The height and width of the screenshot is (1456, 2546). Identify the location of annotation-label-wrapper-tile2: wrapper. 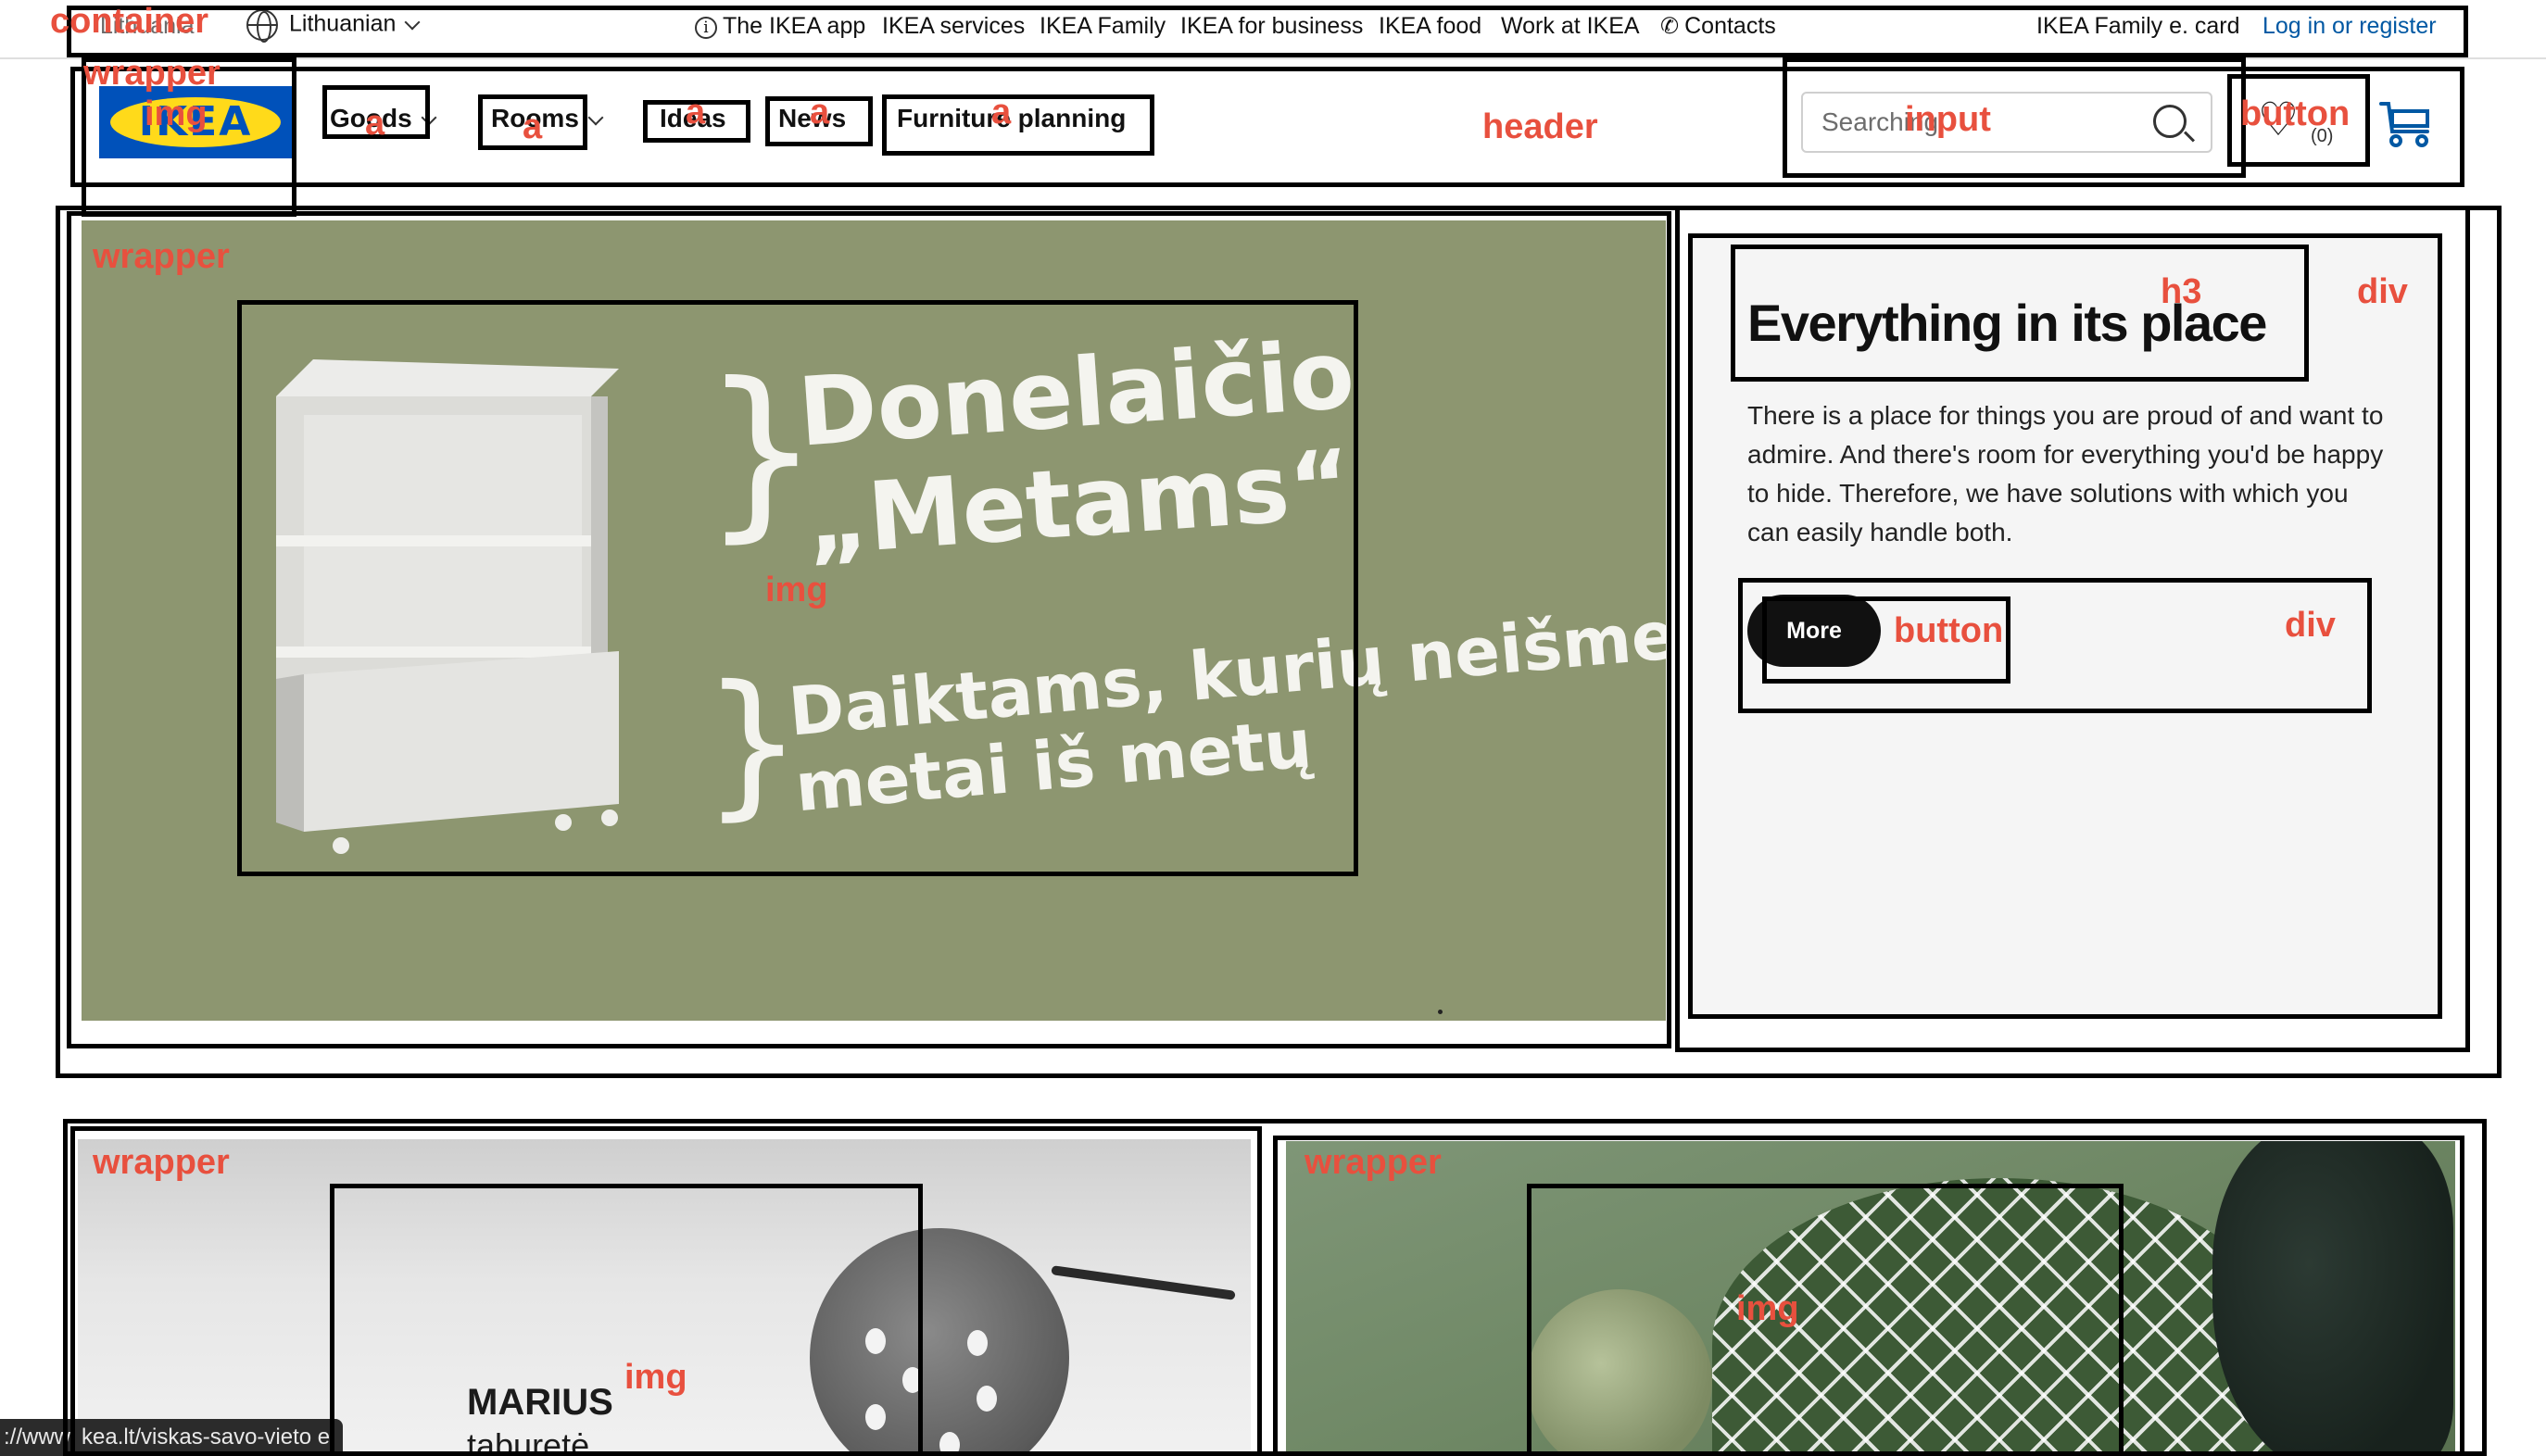
(1373, 1162).